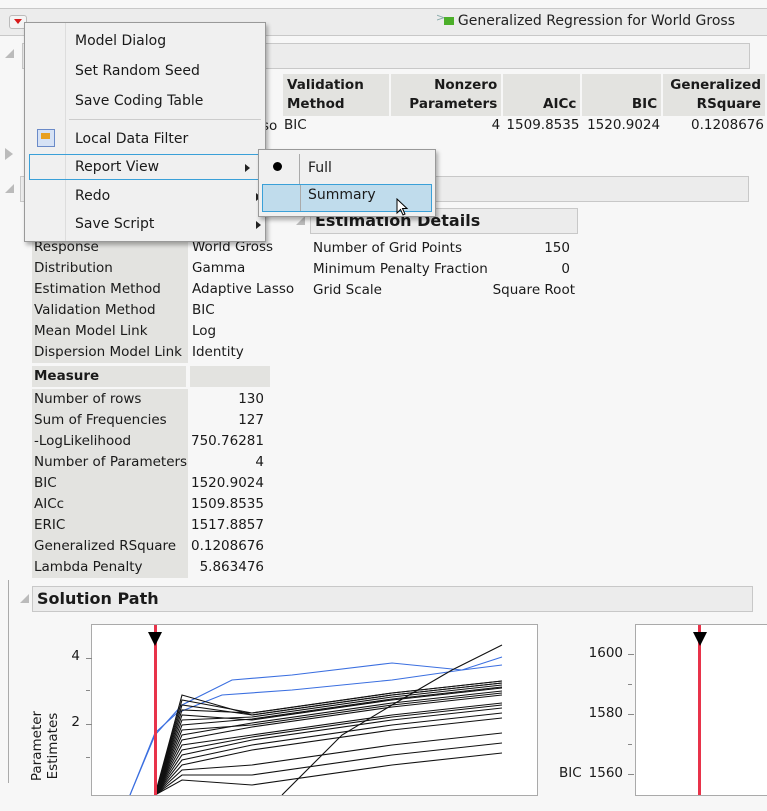  What do you see at coordinates (402, 207) in the screenshot?
I see `mouse-cursor-icon` at bounding box center [402, 207].